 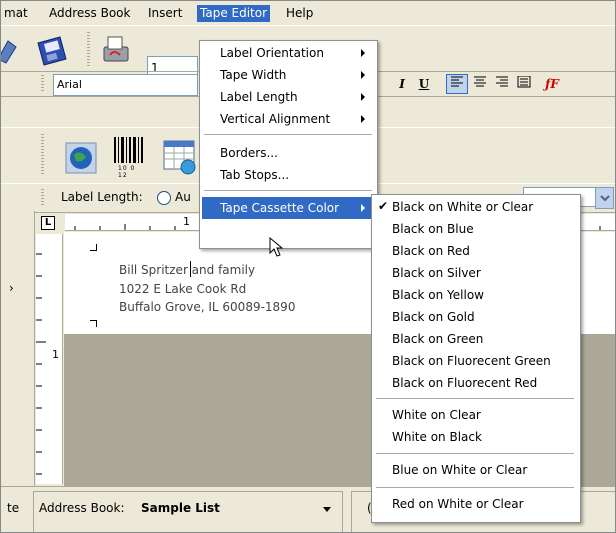 I want to click on left-side-pane: ›, so click(x=18, y=348).